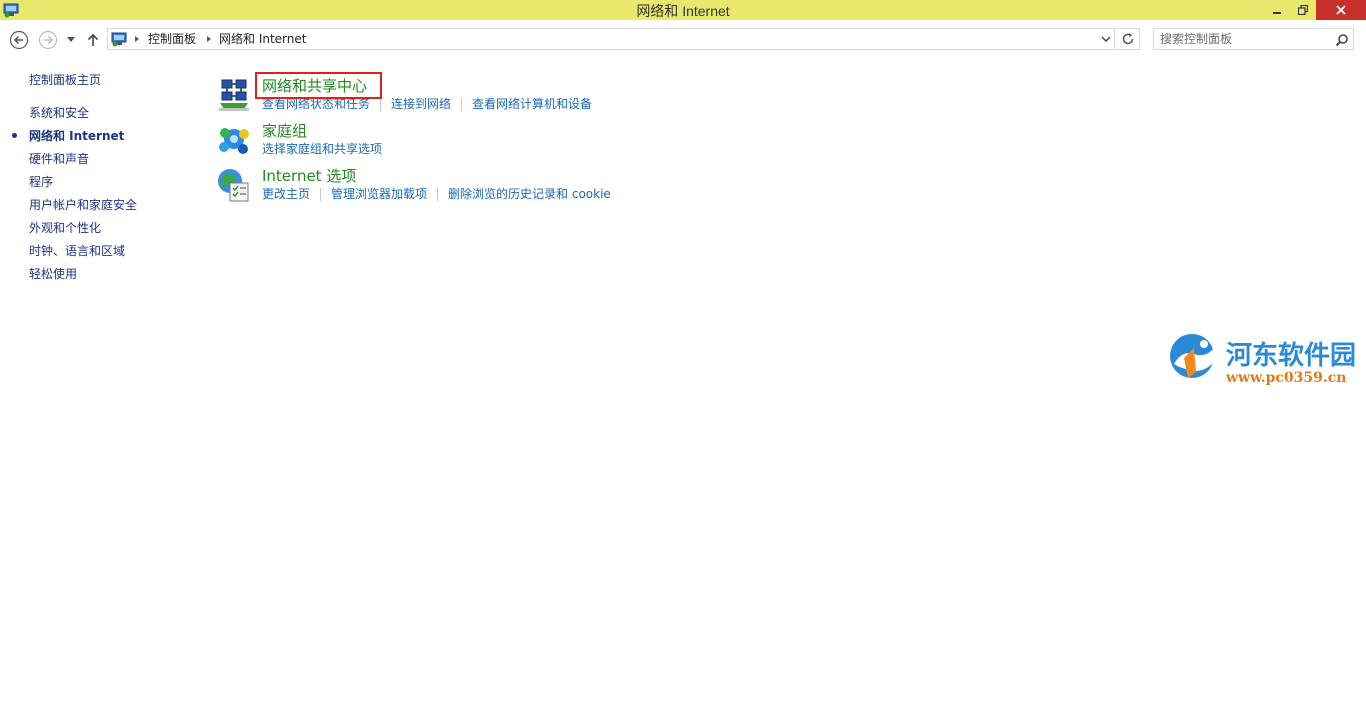  I want to click on internet-options-links: 更改主页 管理浏览器加载项 删除浏览的历史记录和 cookie, so click(436, 194).